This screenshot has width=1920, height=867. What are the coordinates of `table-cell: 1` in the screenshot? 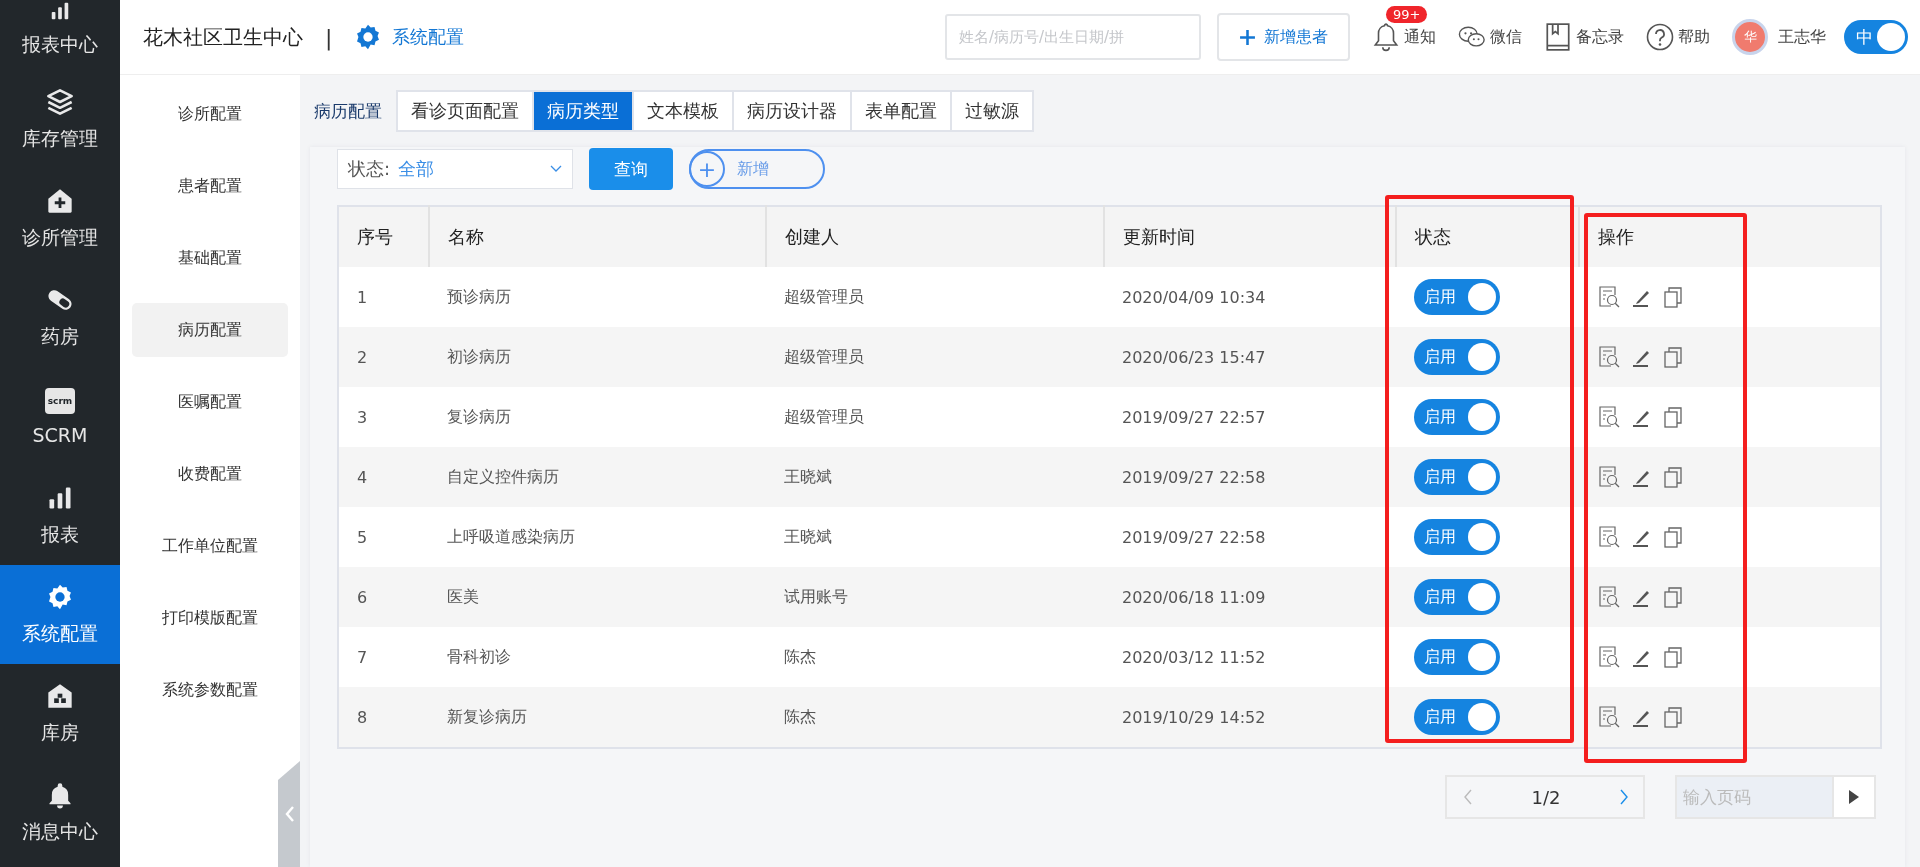 It's located at (383, 297).